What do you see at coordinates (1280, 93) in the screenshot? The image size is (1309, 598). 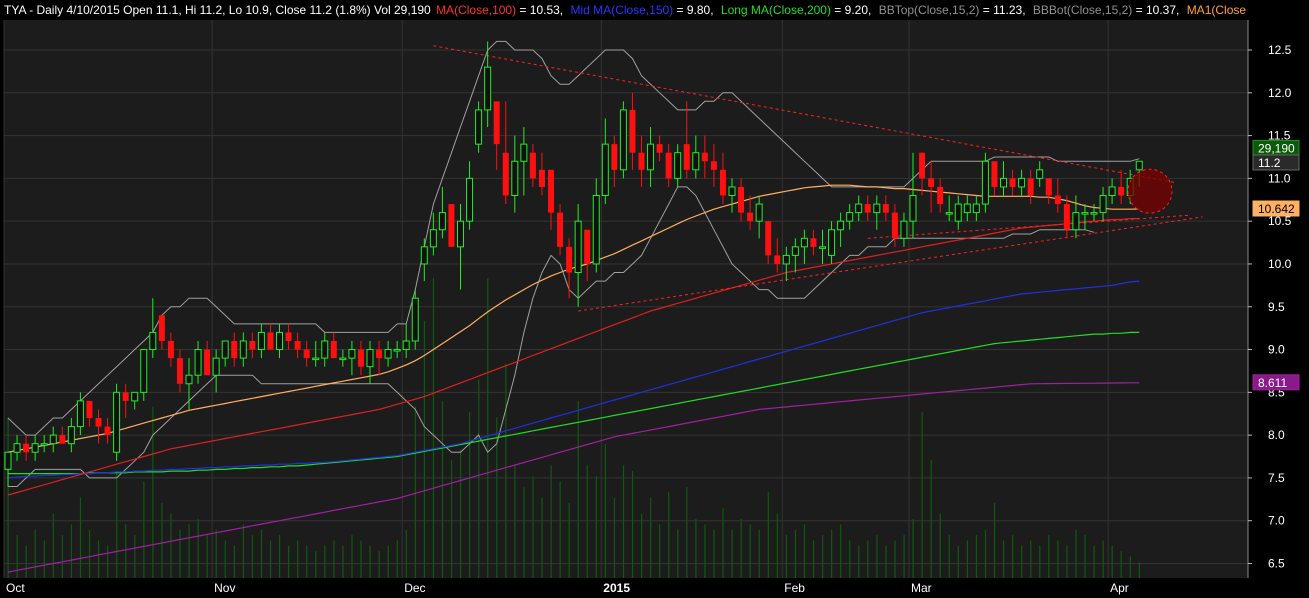 I see `y-tick-label: 12.0` at bounding box center [1280, 93].